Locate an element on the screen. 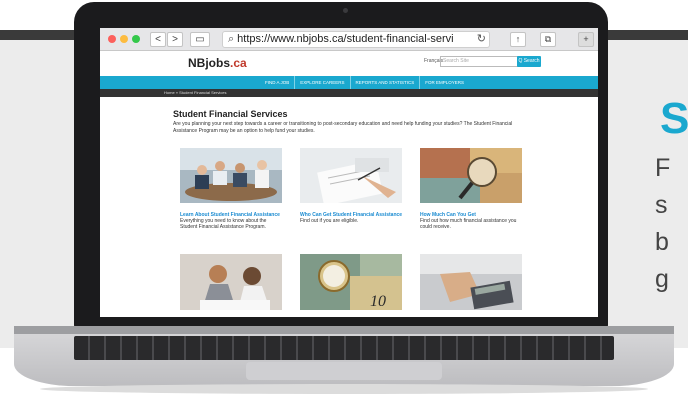 This screenshot has width=688, height=403. signing-document-photo is located at coordinates (351, 177).